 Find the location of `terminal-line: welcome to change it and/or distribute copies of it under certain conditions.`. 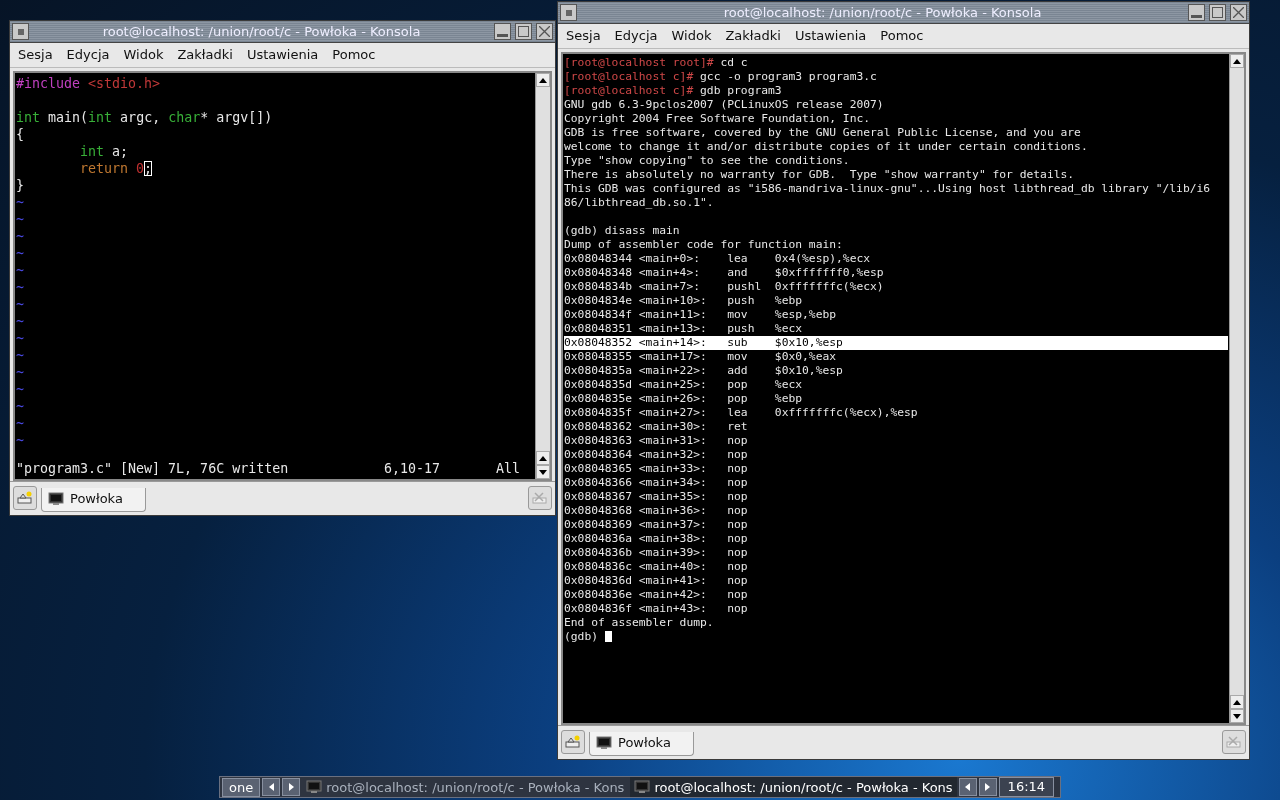

terminal-line: welcome to change it and/or distribute copies of it under certain conditions. is located at coordinates (826, 147).